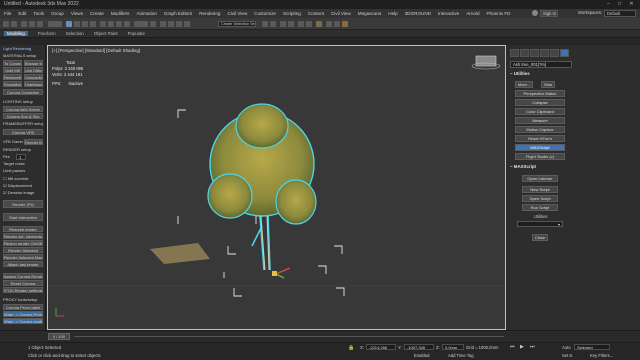 This screenshot has width=640, height=360. I want to click on spinner-snap-icon, so click(187, 24).